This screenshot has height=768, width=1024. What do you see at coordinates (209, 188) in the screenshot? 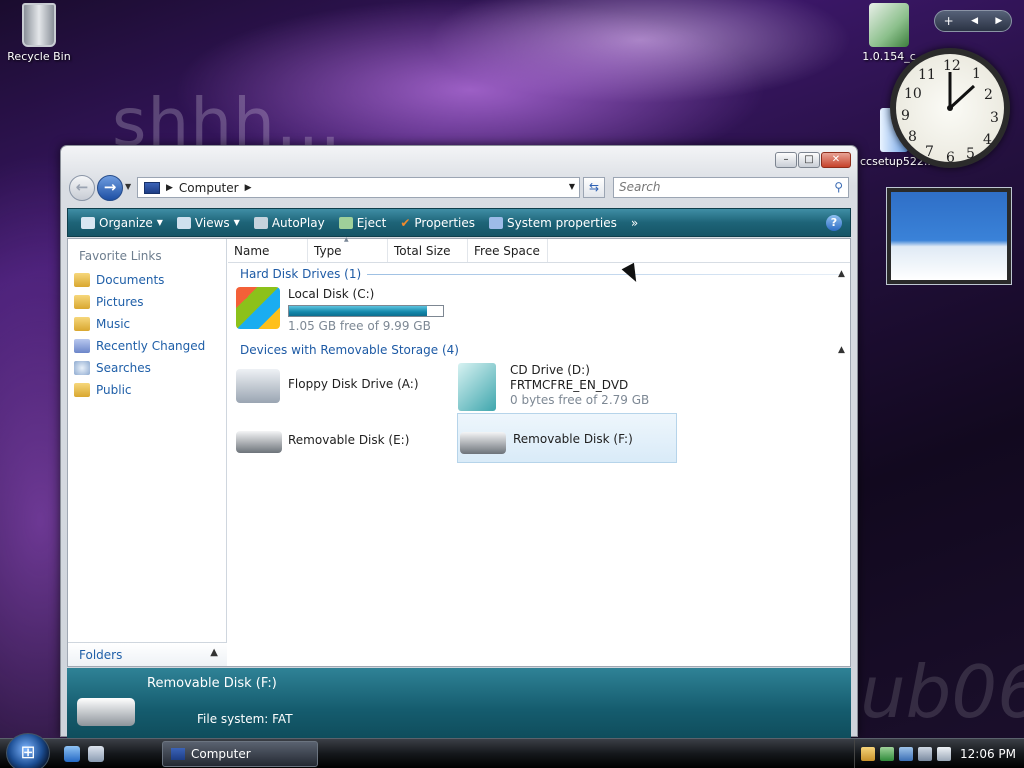
I see `breadcrumb-computer: Computer` at bounding box center [209, 188].